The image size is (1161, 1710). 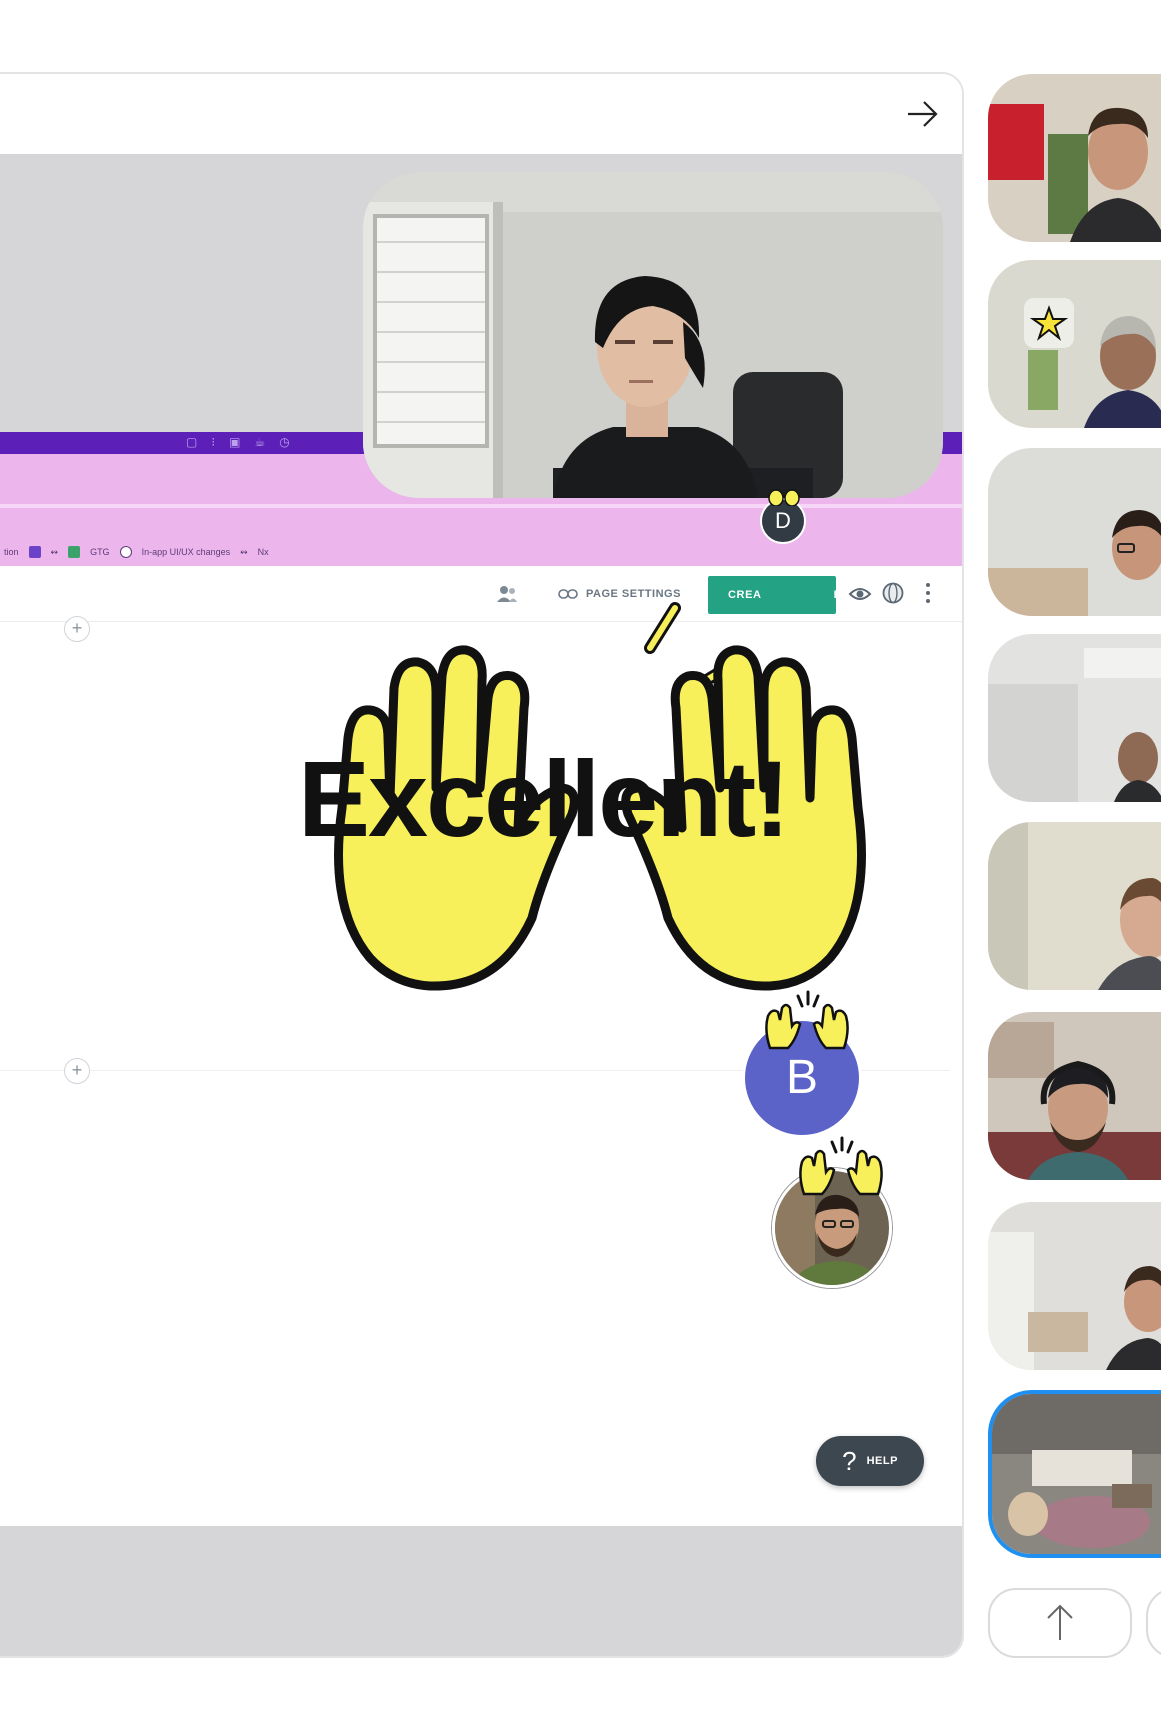 I want to click on bookmarks-bar: tion ↭ GTG In-app UI/UX changes ↭ Nx, so click(x=134, y=552).